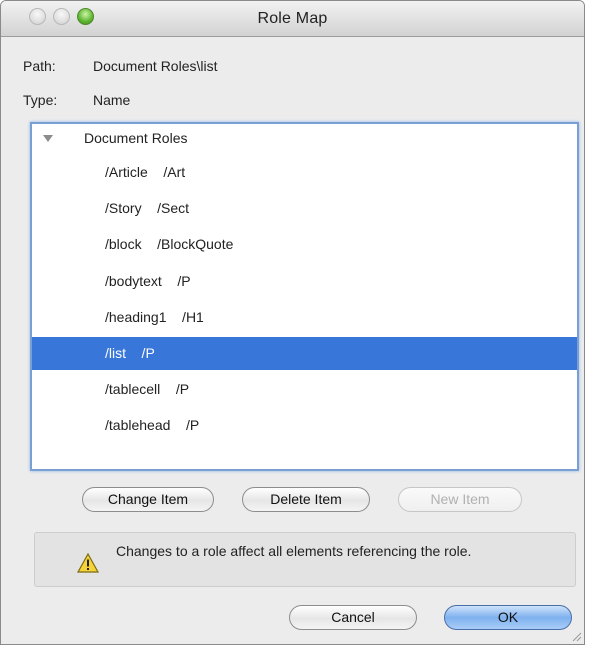 This screenshot has height=647, width=593. Describe the element at coordinates (40, 100) in the screenshot. I see `type-label: Type:` at that location.